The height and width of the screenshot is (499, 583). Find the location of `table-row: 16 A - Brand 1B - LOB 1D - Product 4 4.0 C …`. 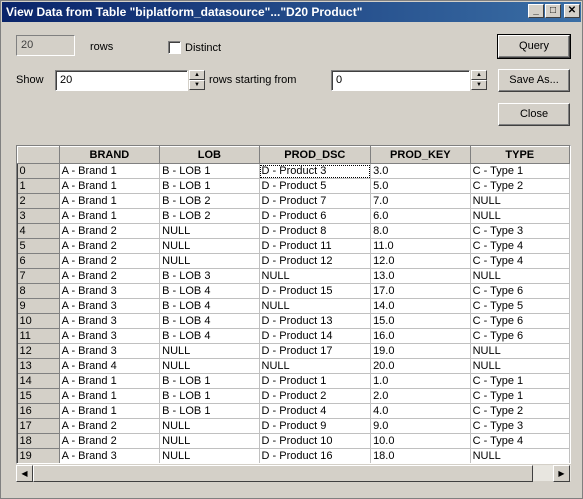

table-row: 16 A - Brand 1B - LOB 1D - Product 4 4.0 C … is located at coordinates (293, 411).